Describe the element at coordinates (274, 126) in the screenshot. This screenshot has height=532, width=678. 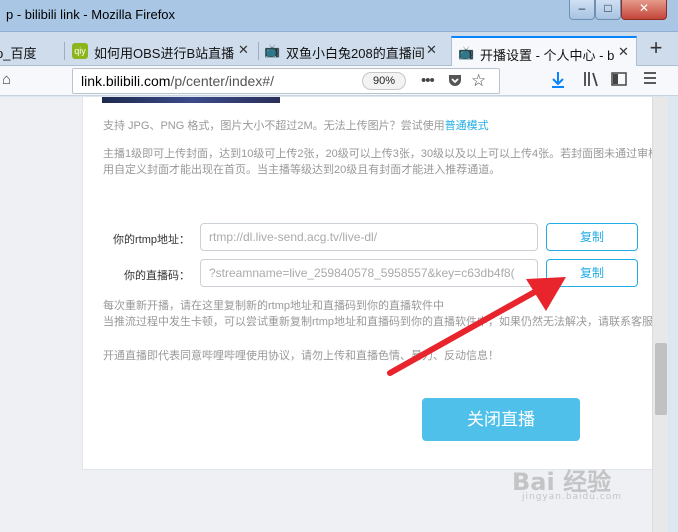
I see `upload-hint-text: 支持 JPG、PNG 格式，图片大小不超过2M。无法上传图片？尝试使用` at that location.